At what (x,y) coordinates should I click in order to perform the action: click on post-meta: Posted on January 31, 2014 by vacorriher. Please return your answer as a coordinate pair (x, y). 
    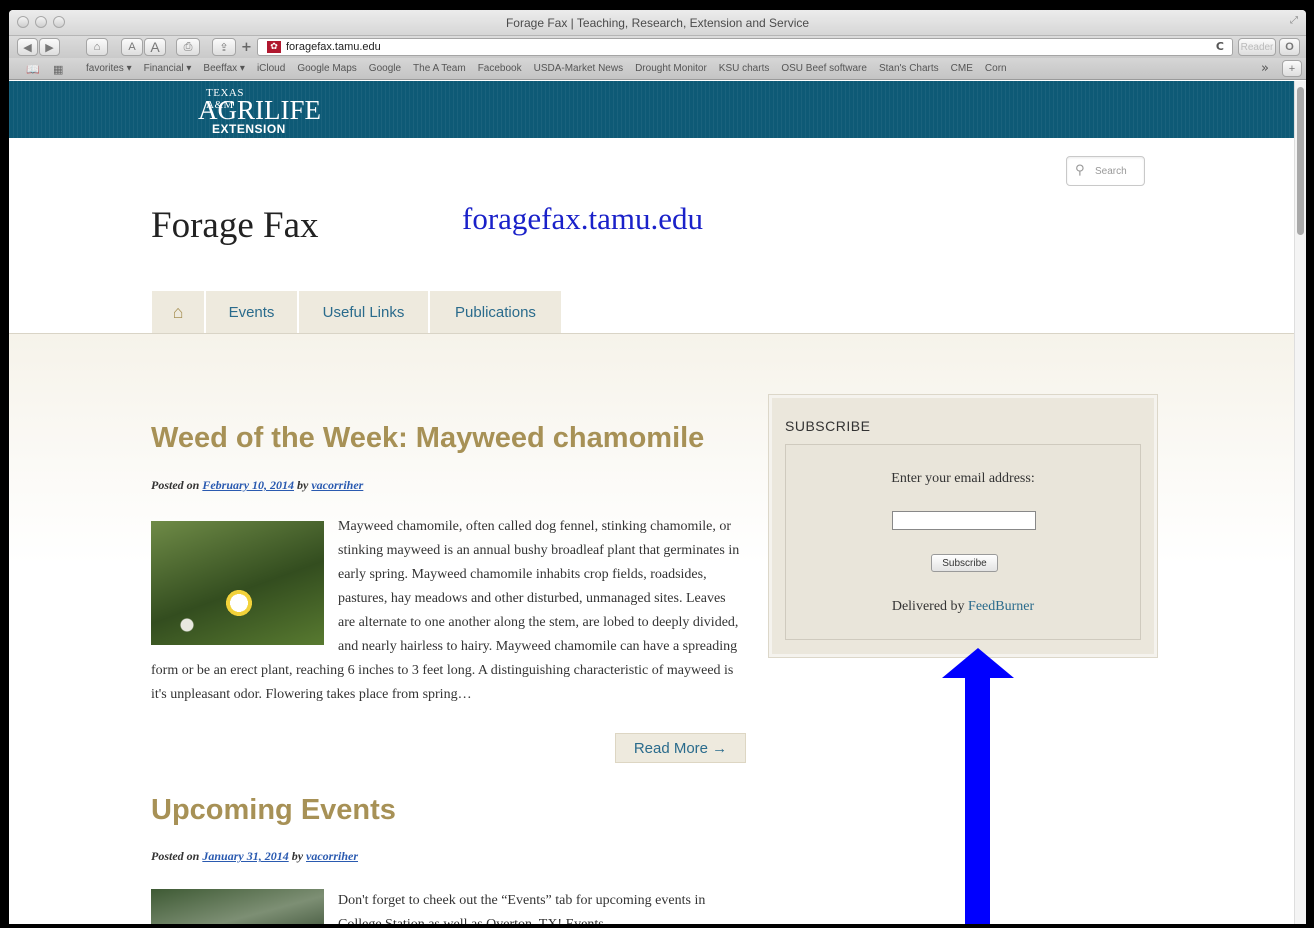
    Looking at the image, I should click on (255, 856).